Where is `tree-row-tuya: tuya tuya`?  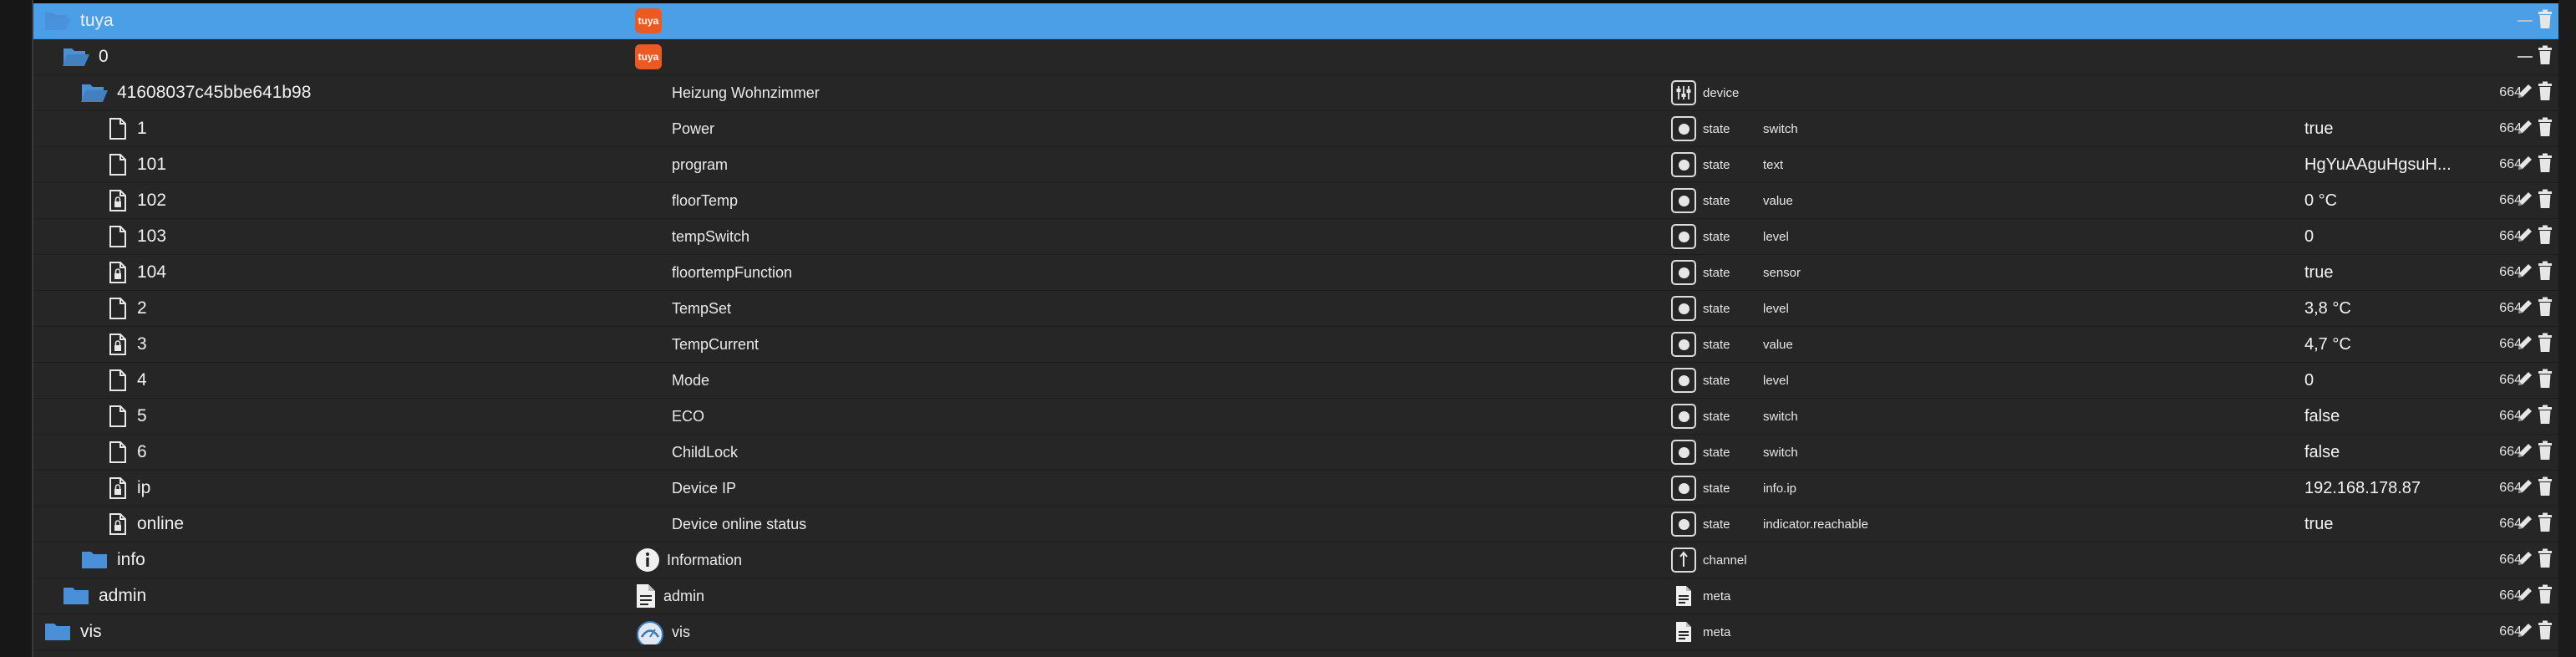 tree-row-tuya: tuya tuya is located at coordinates (1295, 21).